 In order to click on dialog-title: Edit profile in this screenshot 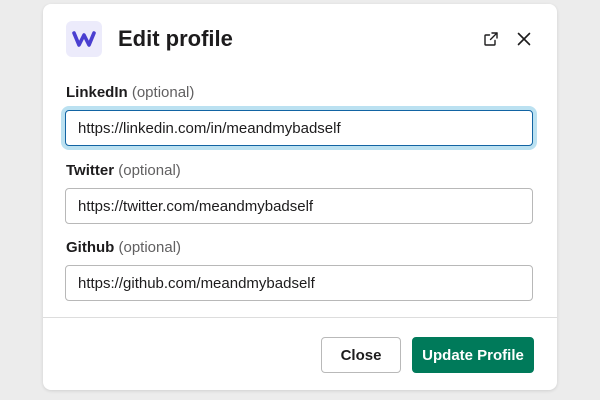, I will do `click(175, 38)`.